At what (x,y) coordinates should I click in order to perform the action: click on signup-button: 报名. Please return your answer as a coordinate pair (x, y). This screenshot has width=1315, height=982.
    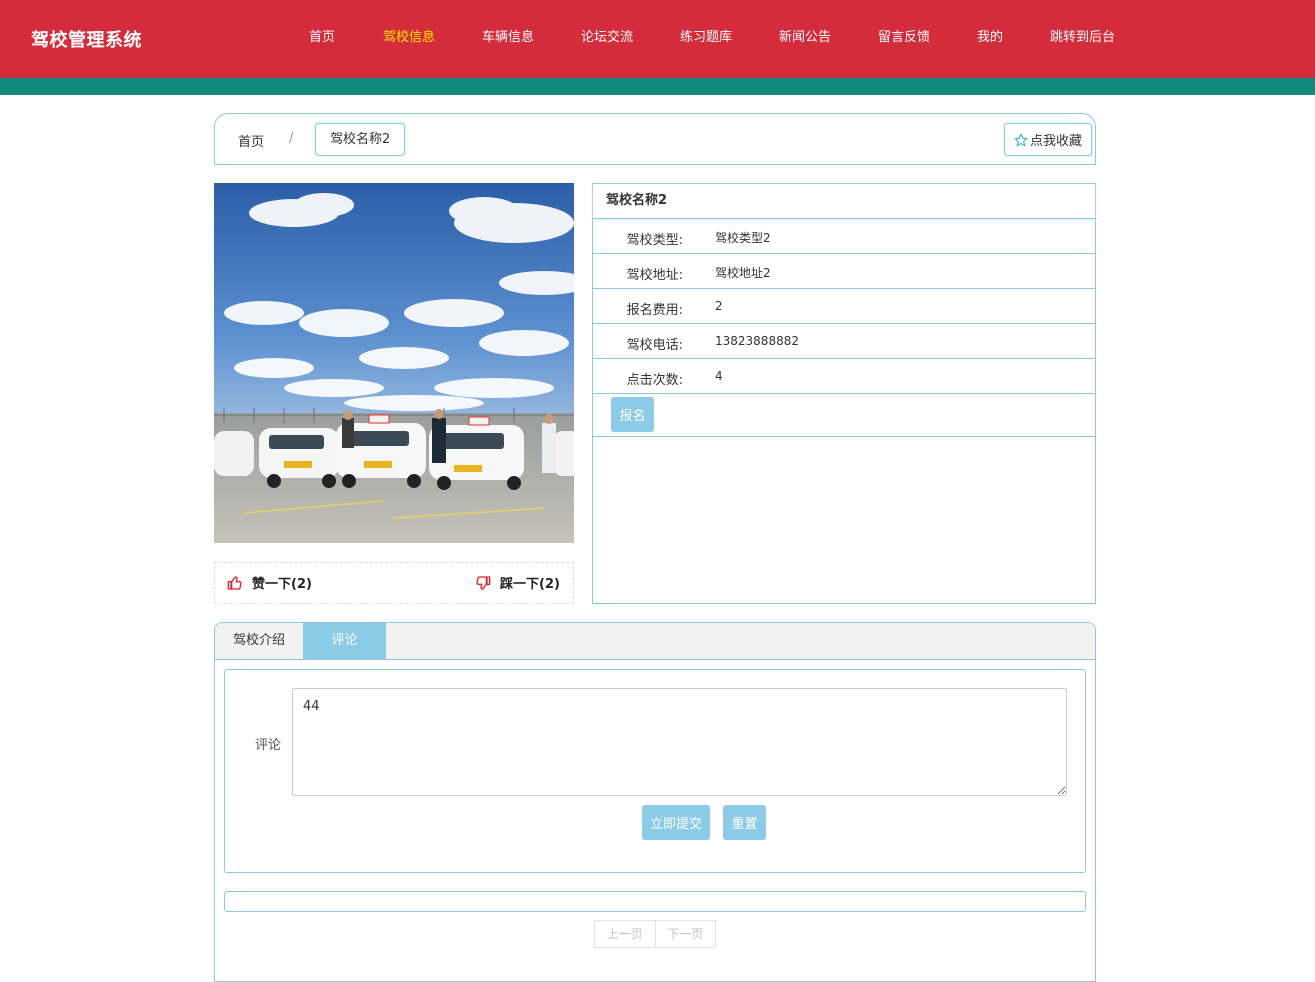
    Looking at the image, I should click on (632, 414).